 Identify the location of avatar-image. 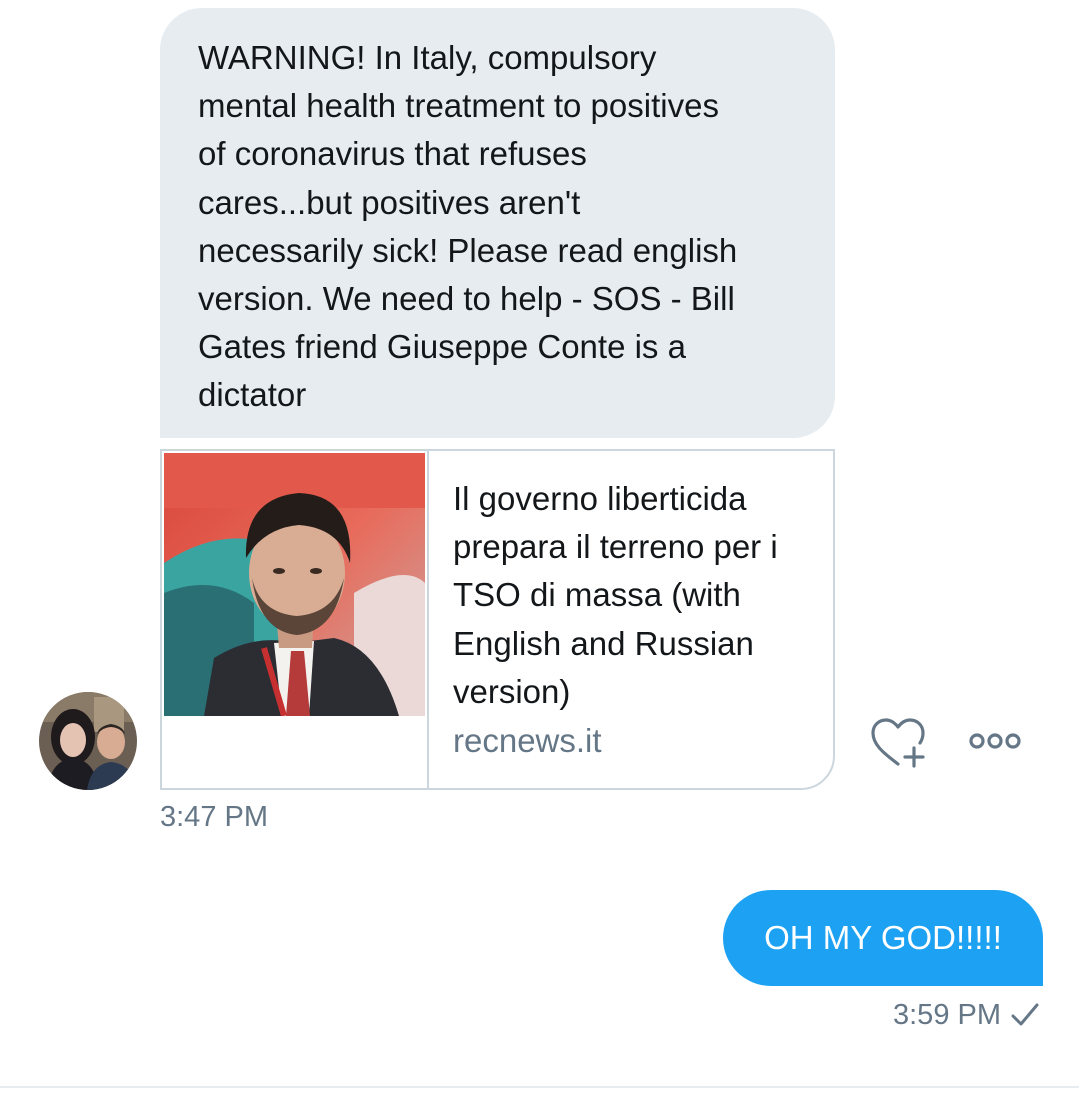
(88, 741).